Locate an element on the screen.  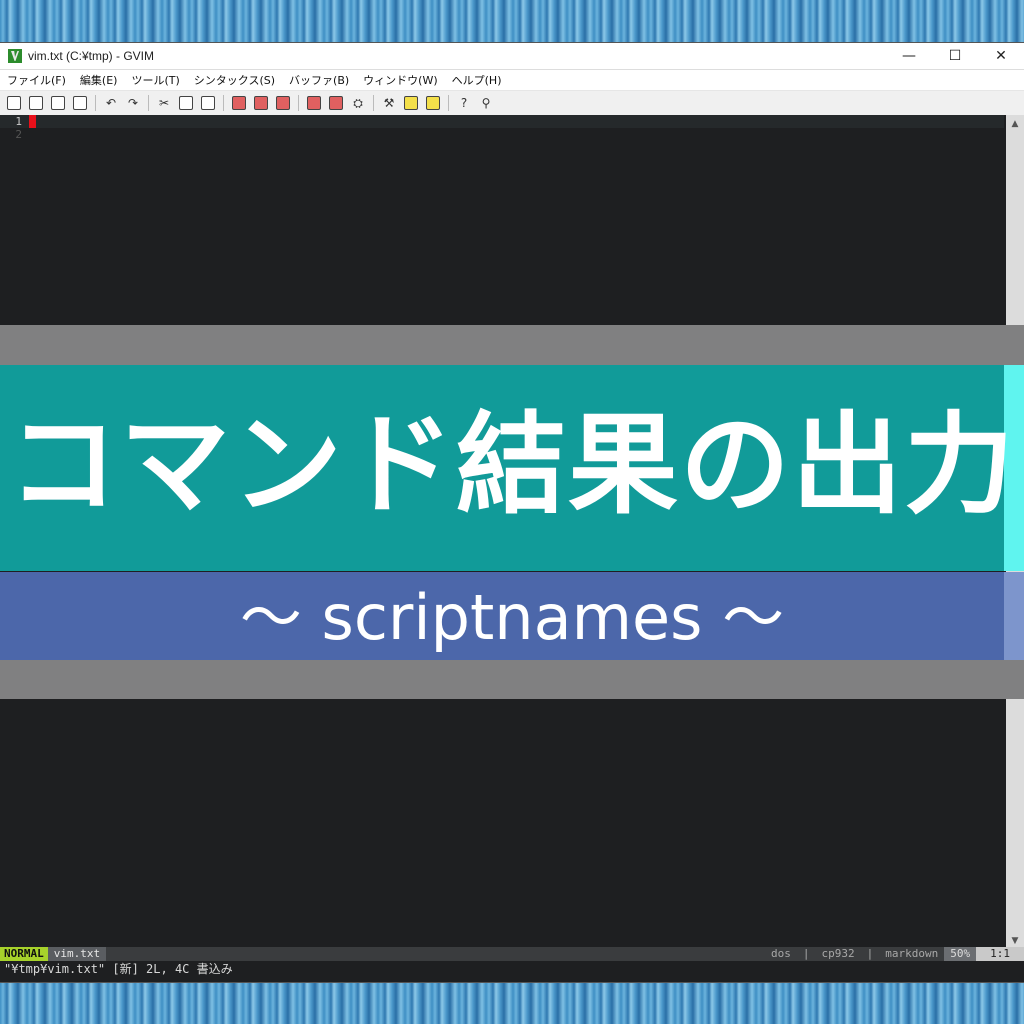
overlay-headline: コマンド結果の出力 is located at coordinates (512, 465).